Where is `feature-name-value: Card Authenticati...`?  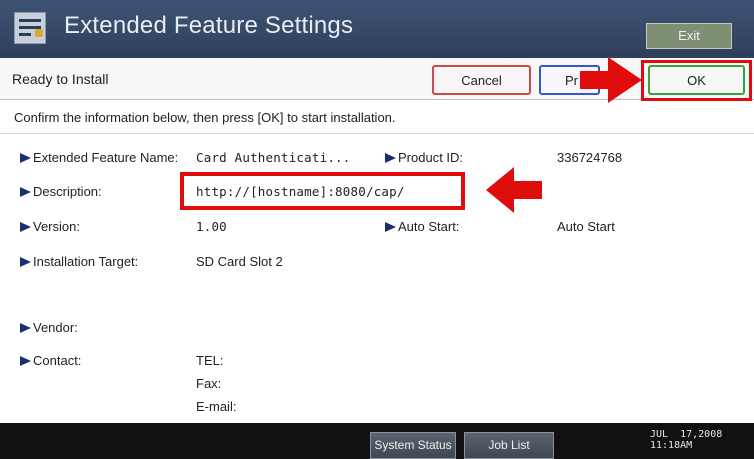 feature-name-value: Card Authenticati... is located at coordinates (273, 157).